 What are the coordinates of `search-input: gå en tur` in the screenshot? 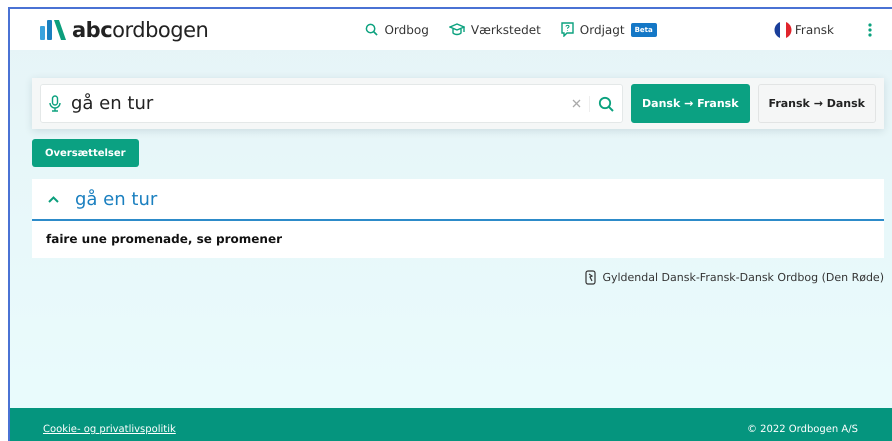 It's located at (316, 103).